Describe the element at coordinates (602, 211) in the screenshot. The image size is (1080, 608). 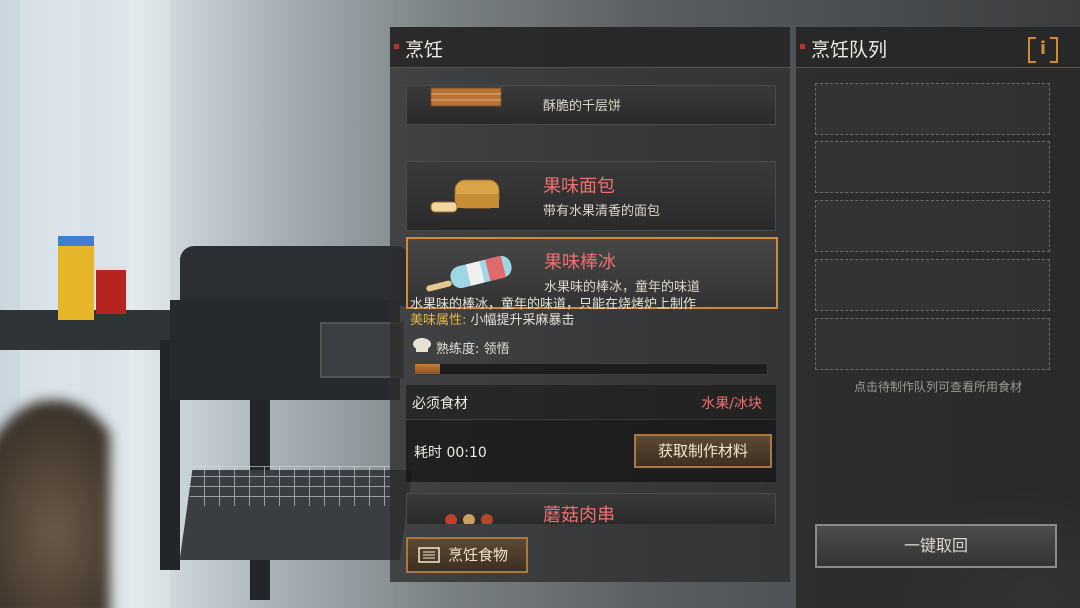
I see `recipe-desc: 带有水果清香的面包` at that location.